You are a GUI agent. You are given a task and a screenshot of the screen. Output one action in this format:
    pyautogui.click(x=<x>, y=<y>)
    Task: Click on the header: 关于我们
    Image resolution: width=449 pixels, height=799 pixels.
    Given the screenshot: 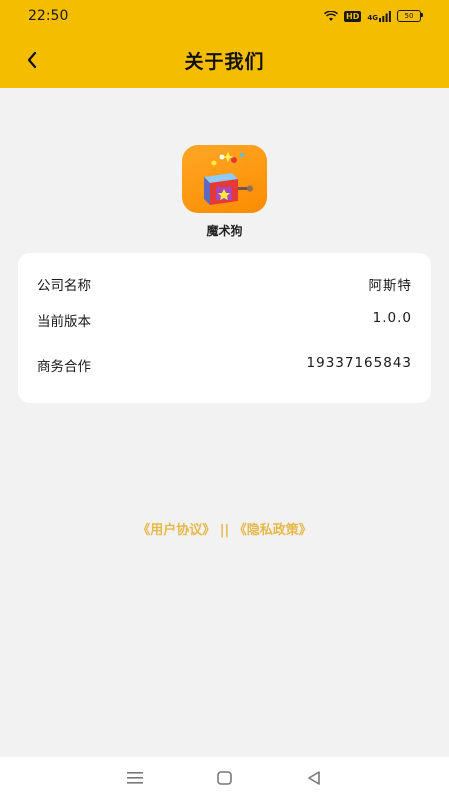 What is the action you would take?
    pyautogui.click(x=224, y=60)
    